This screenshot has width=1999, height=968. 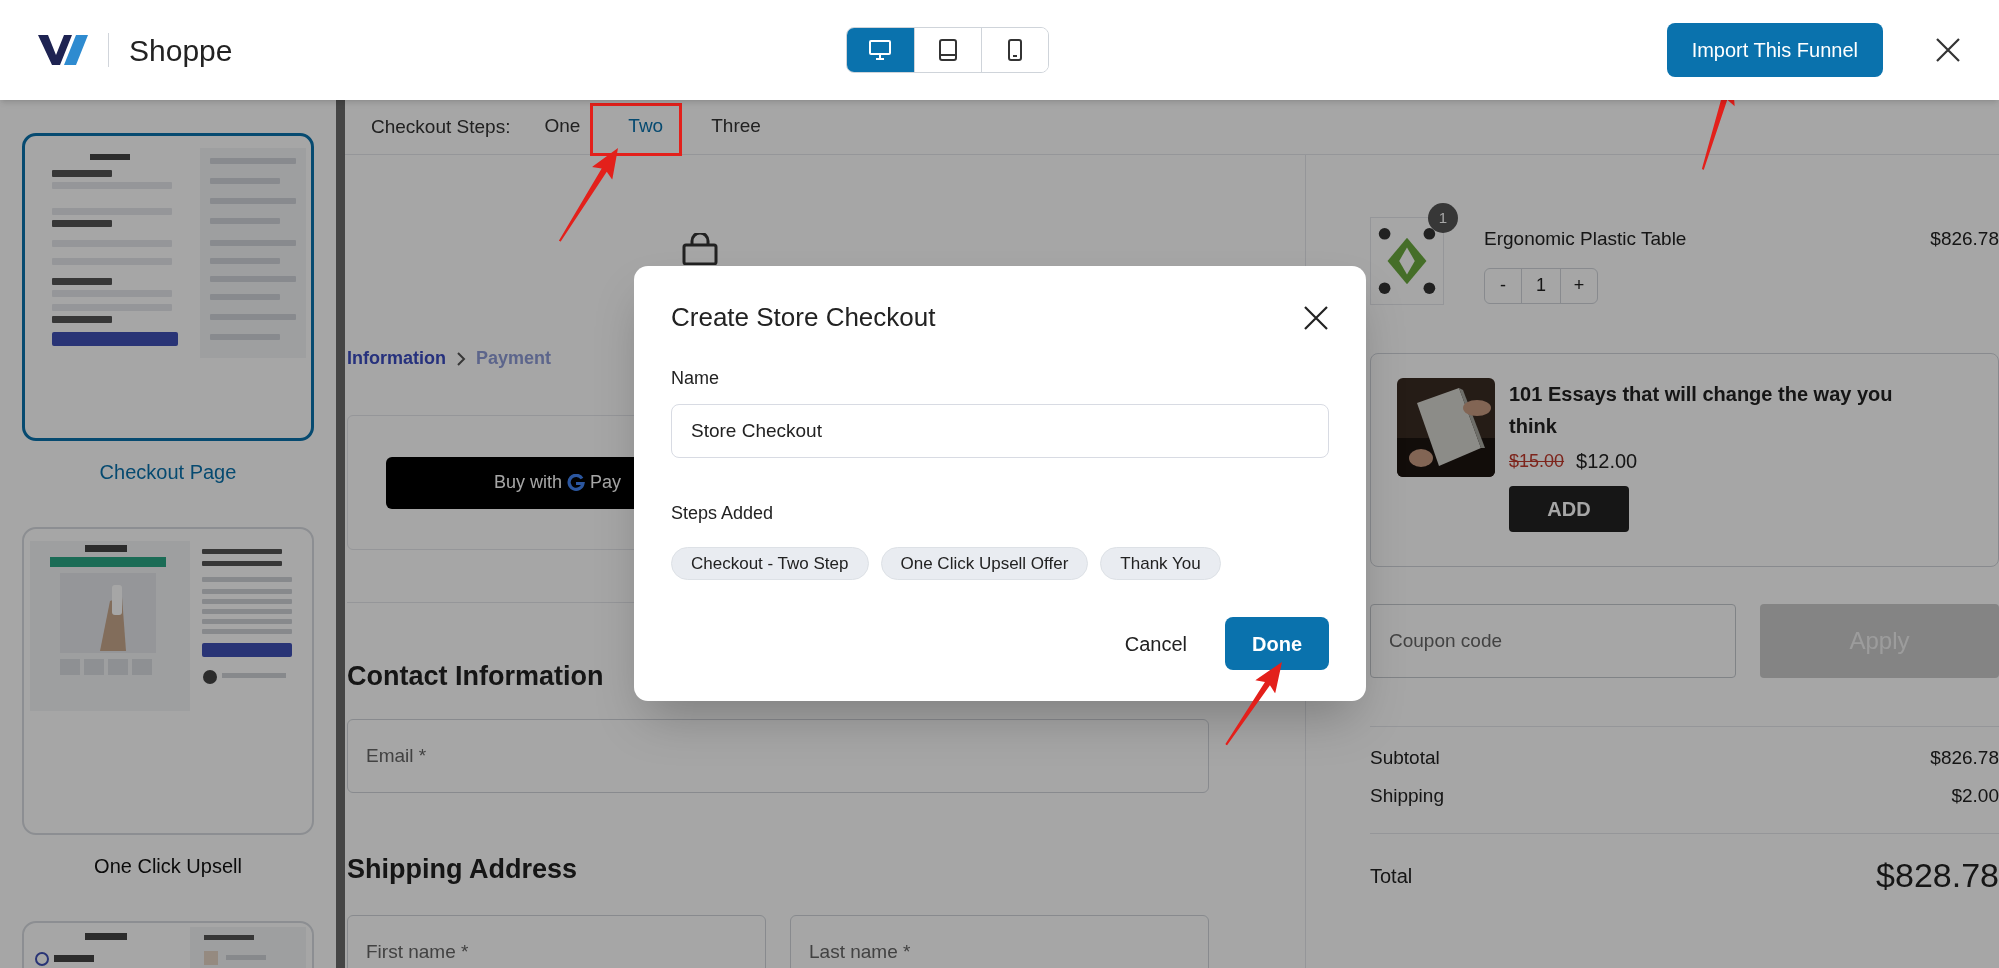 What do you see at coordinates (556, 941) in the screenshot?
I see `first-name-field: First name *` at bounding box center [556, 941].